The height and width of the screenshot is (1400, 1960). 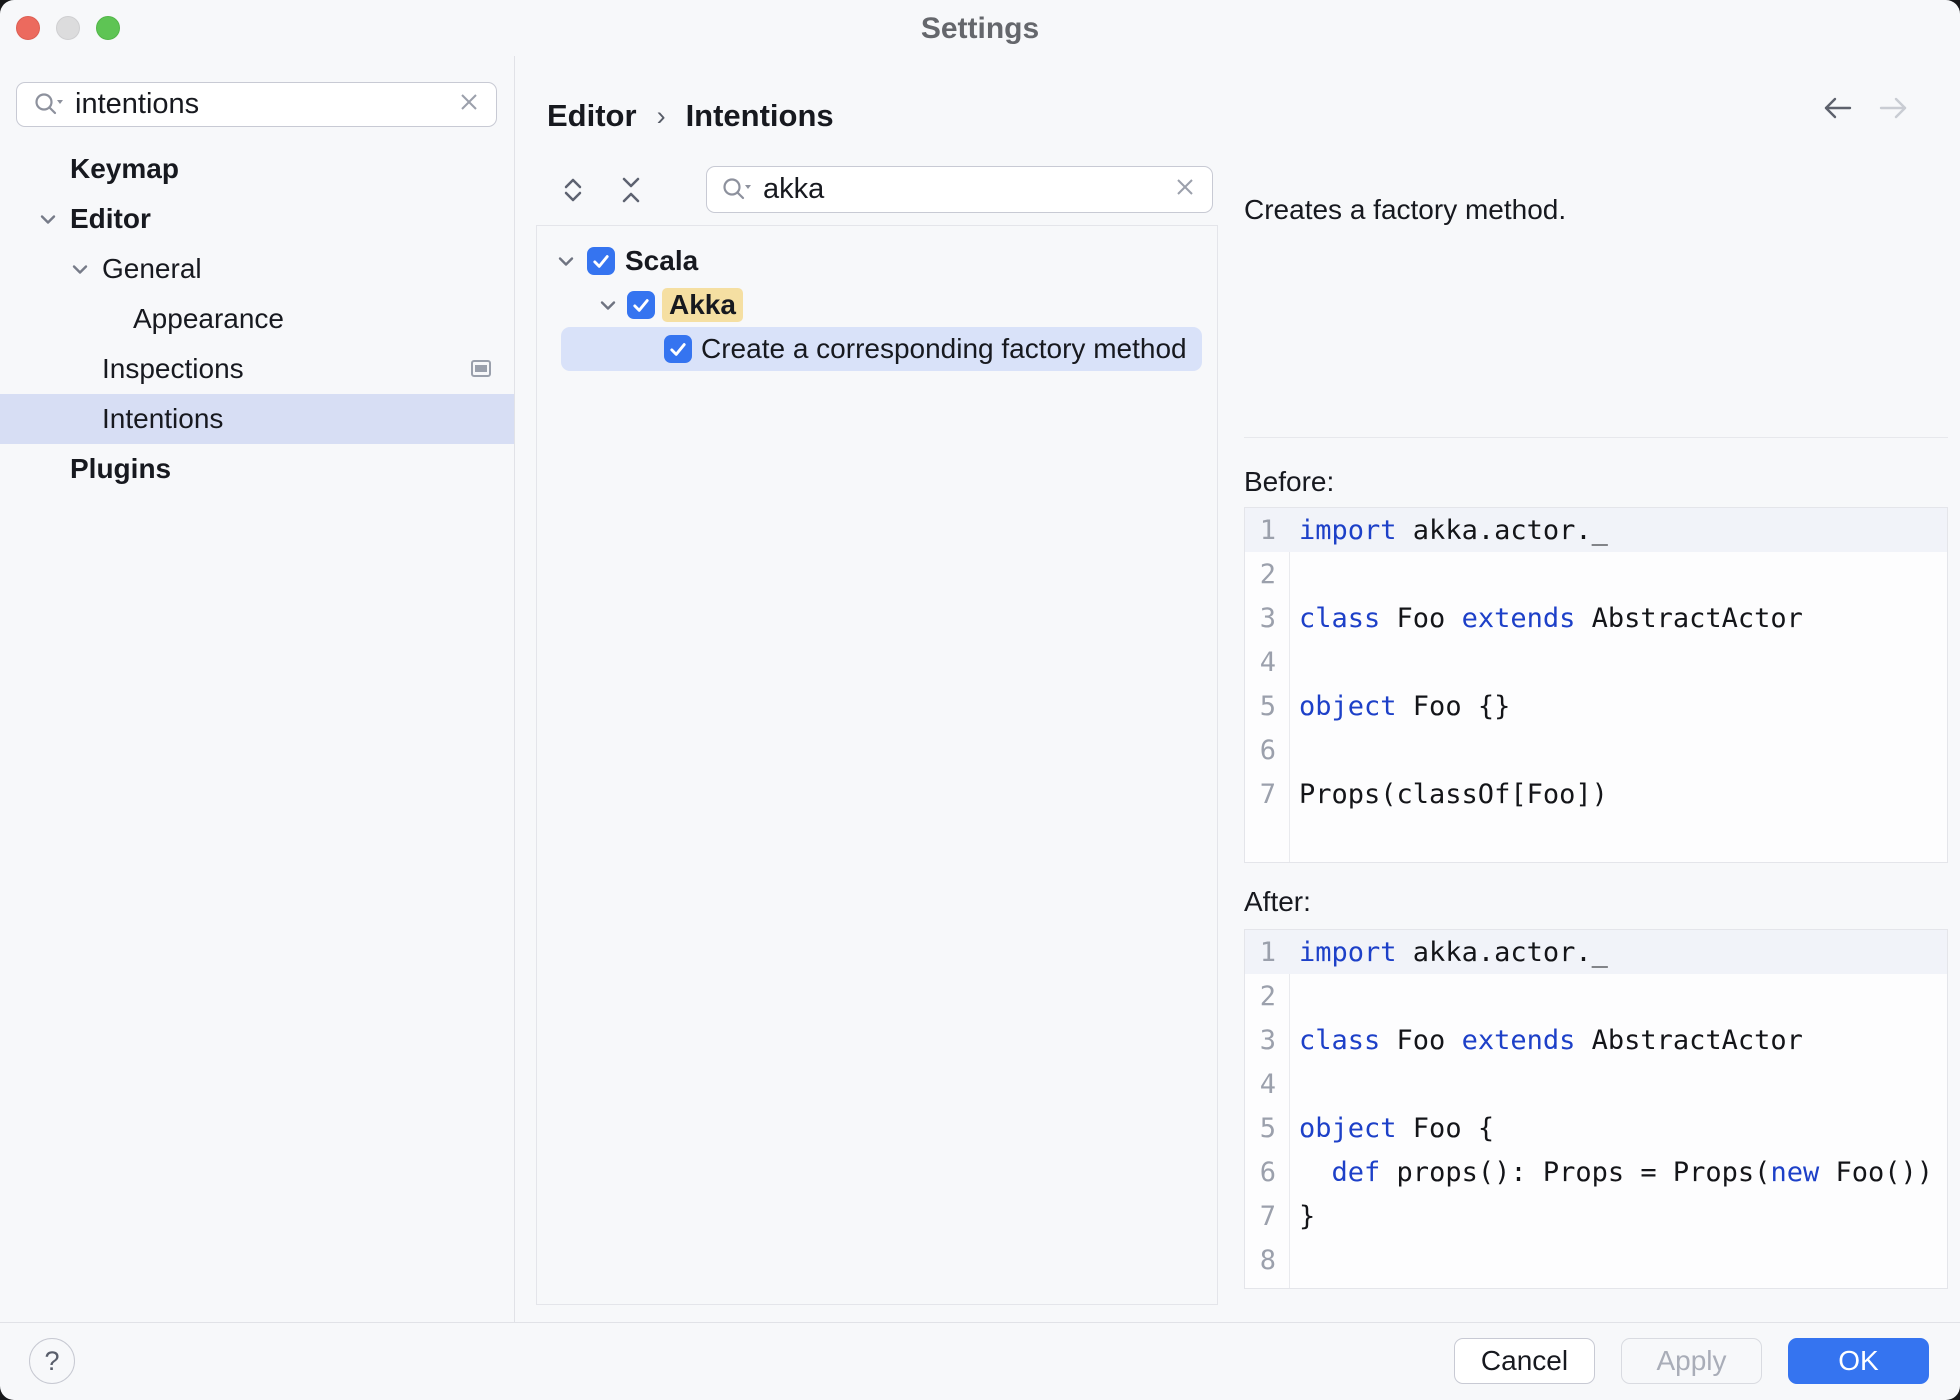 I want to click on breadcrumb-intentions: Intentions, so click(x=759, y=115).